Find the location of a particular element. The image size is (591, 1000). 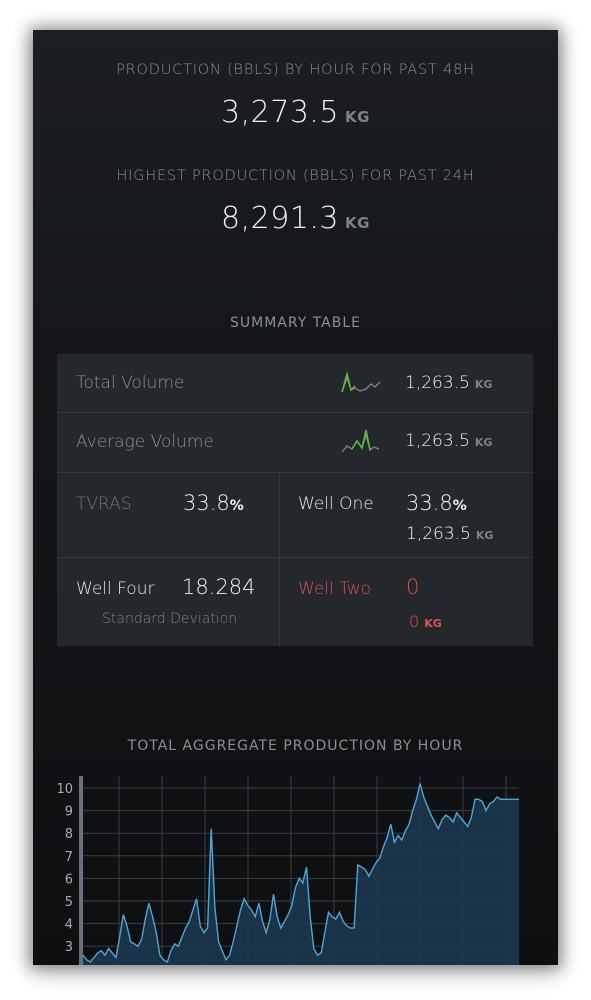

well-two-label: Well Two is located at coordinates (334, 589).